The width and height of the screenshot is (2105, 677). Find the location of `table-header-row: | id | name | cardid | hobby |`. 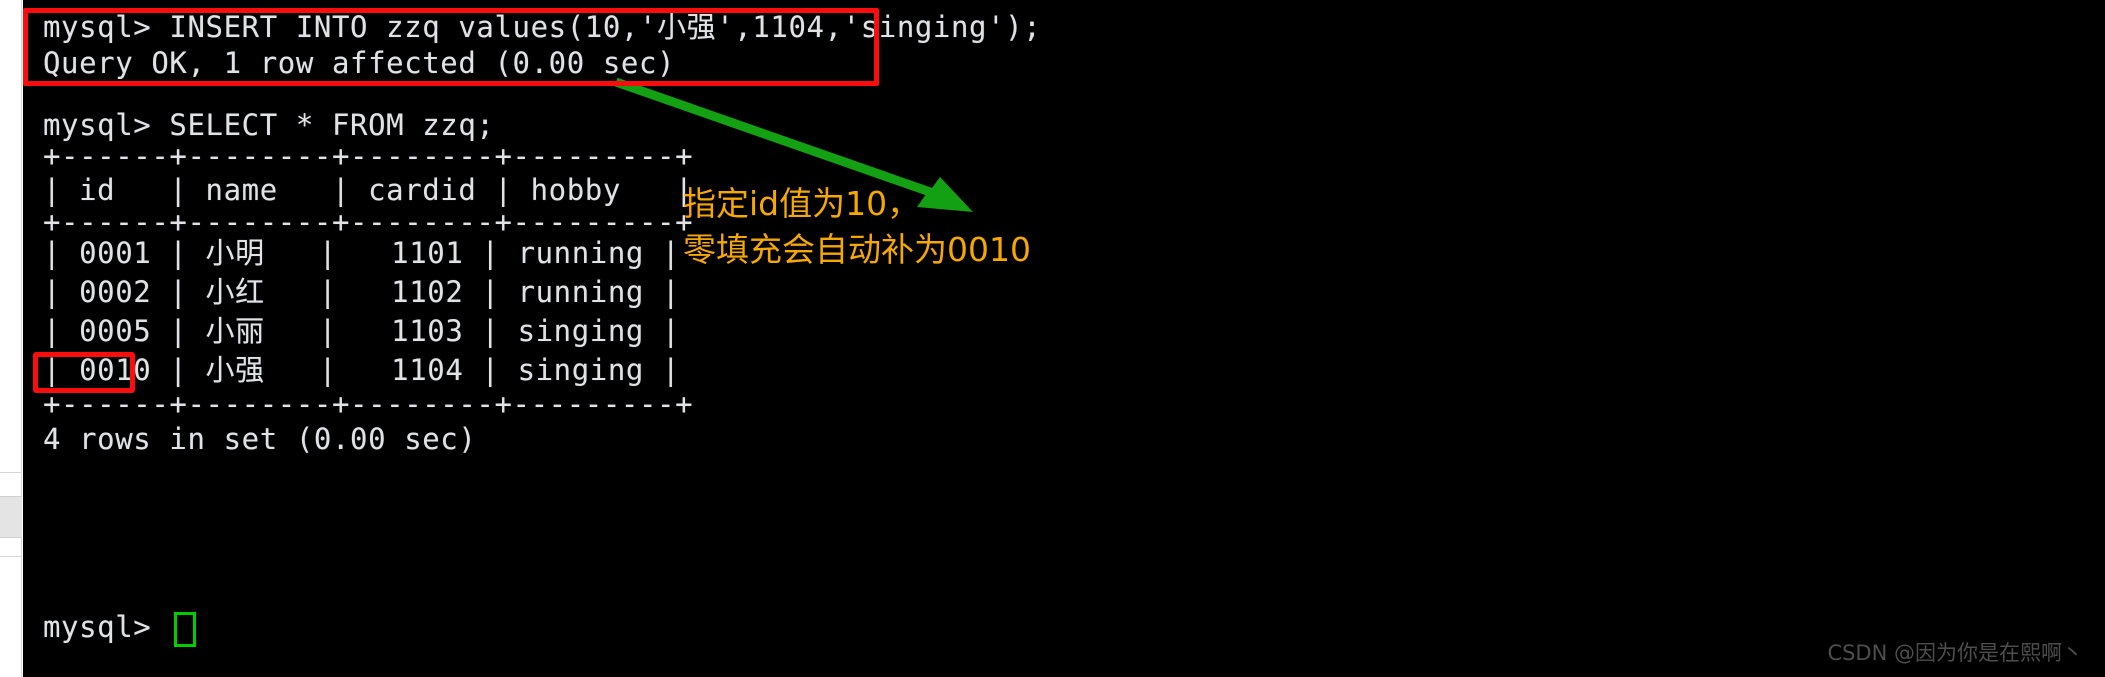

table-header-row: | id | name | cardid | hobby | is located at coordinates (368, 190).